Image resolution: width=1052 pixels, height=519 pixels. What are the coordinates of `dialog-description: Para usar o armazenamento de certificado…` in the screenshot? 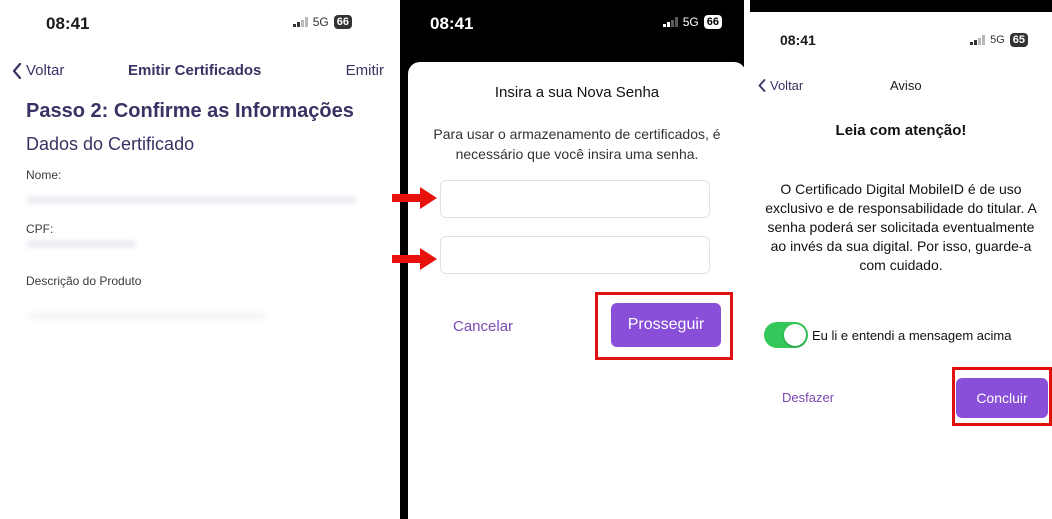 It's located at (577, 144).